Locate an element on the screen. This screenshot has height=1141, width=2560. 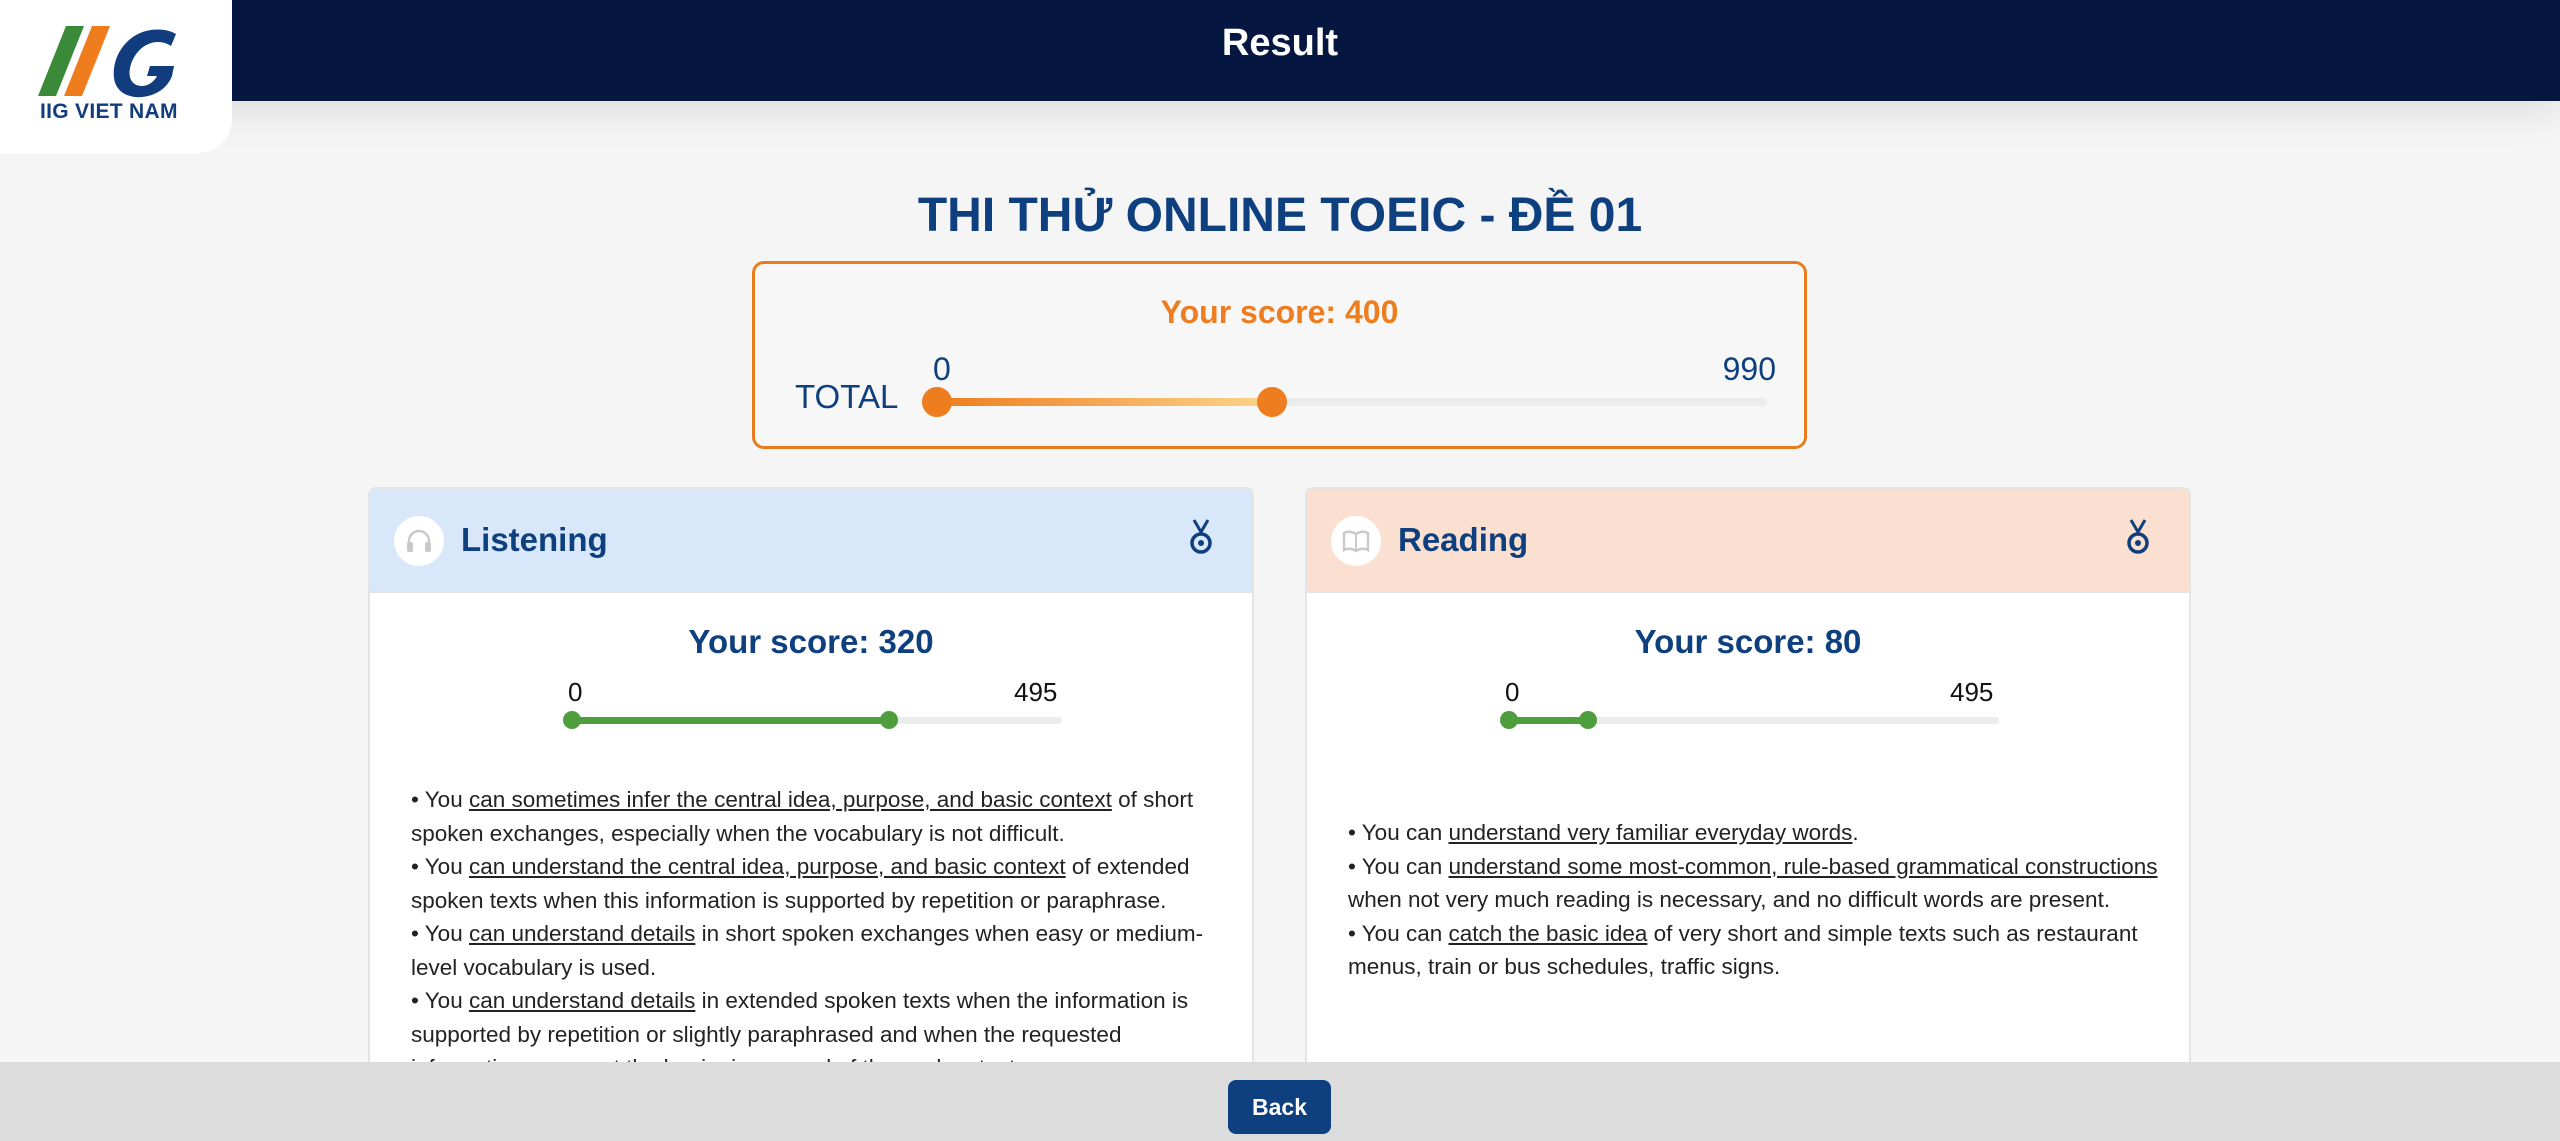
reading-score-dot is located at coordinates (1588, 720).